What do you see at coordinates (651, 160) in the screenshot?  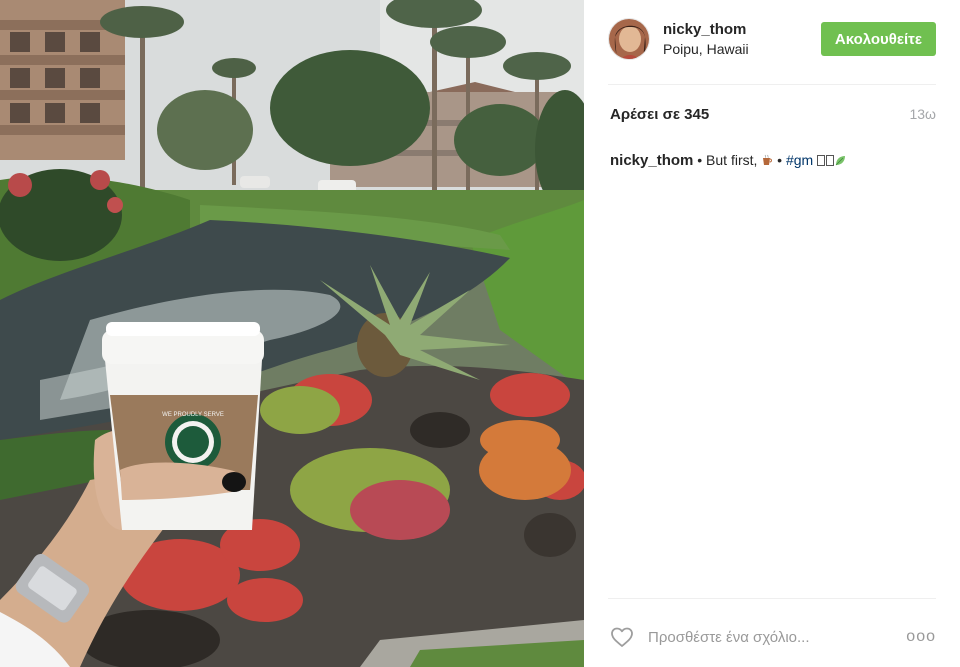 I see `caption-username-link: nicky_thom` at bounding box center [651, 160].